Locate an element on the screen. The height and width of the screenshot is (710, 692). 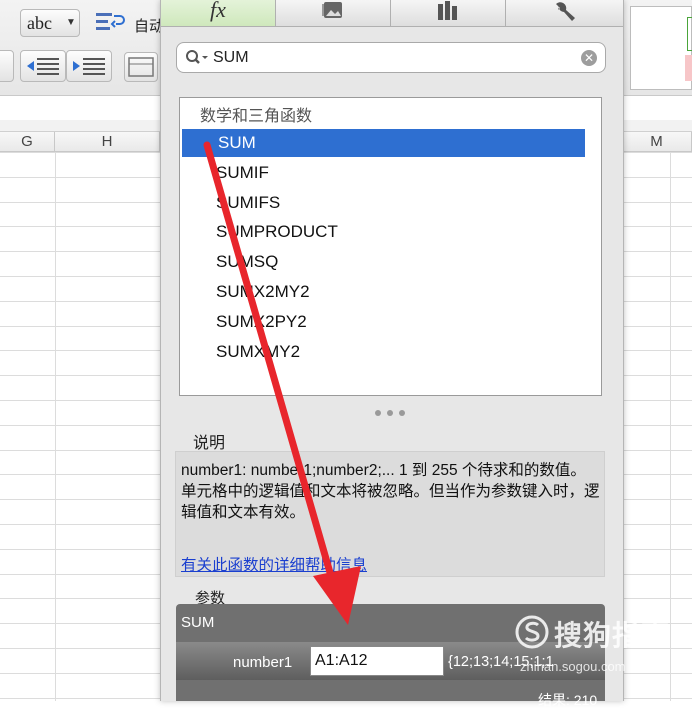
sogou-logo-icon is located at coordinates (532, 632).